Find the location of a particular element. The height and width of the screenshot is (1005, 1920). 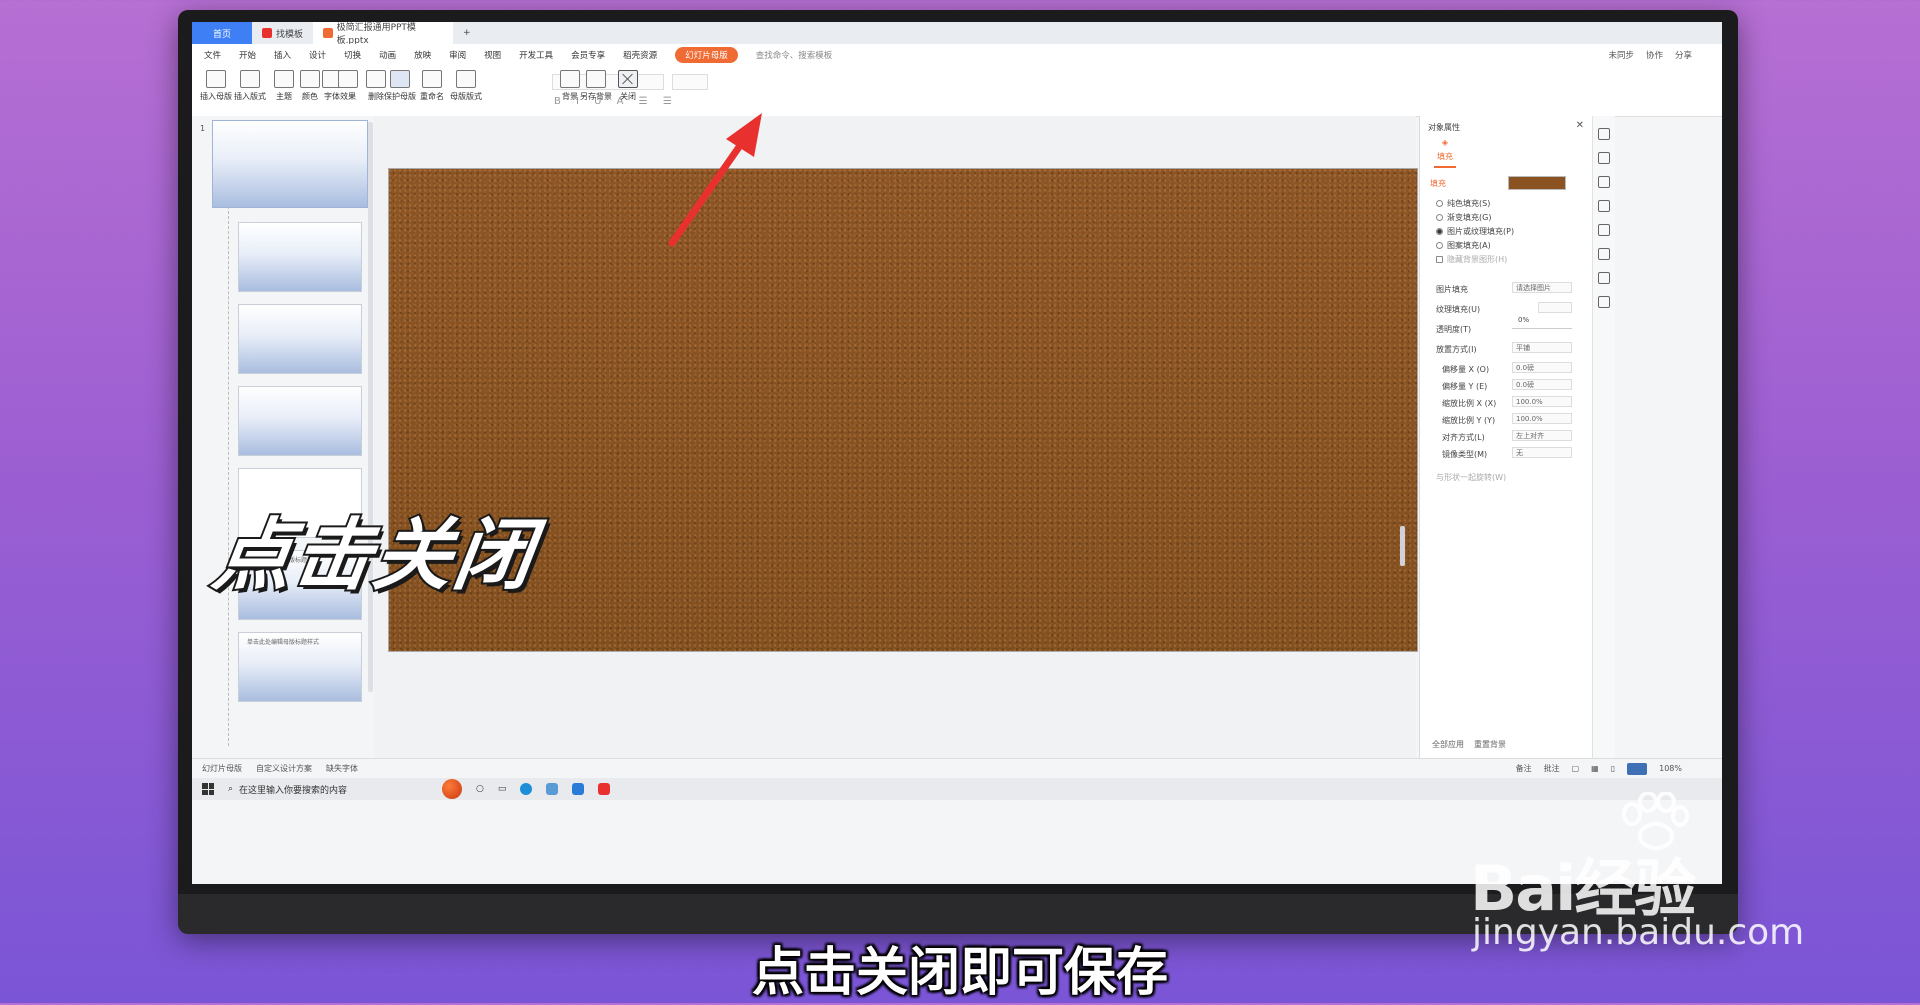

menu-dev: 开发工具 is located at coordinates (536, 55).